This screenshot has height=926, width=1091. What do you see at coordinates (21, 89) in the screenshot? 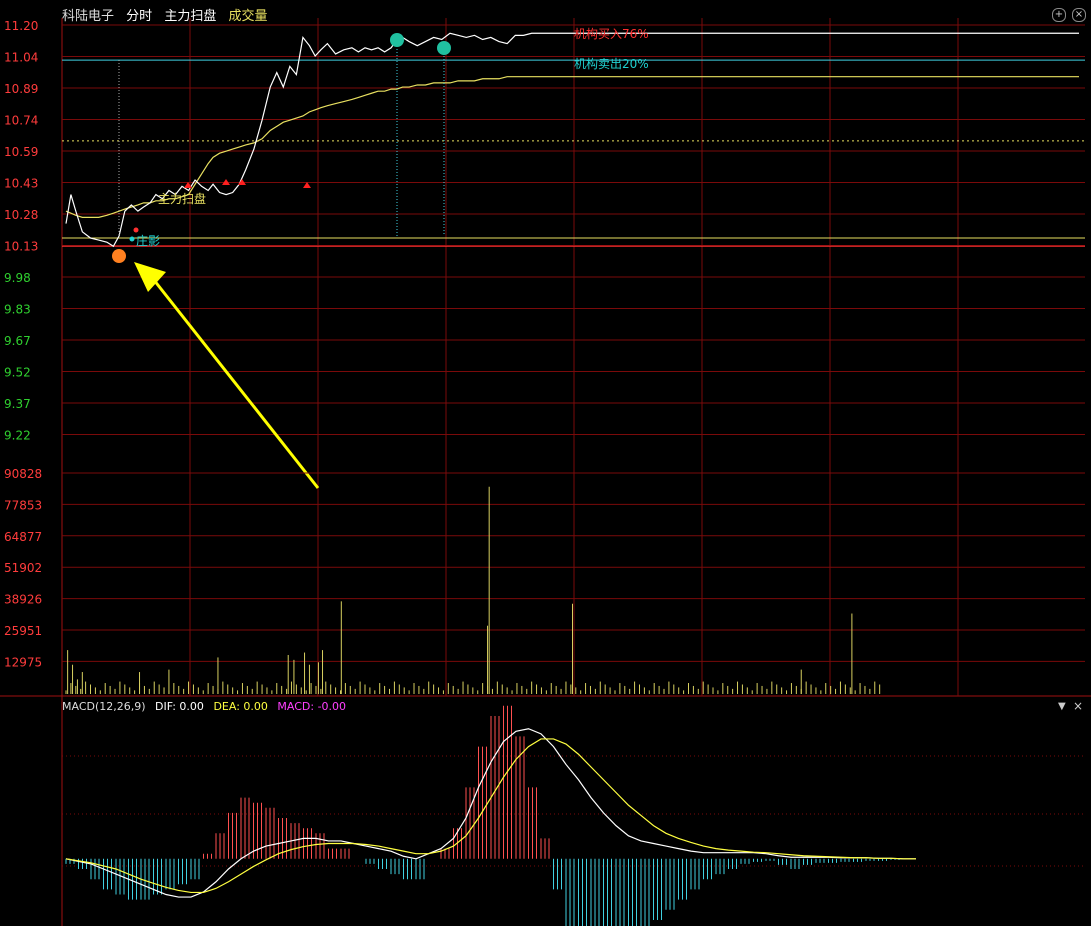
I see `price-tick-label: 10.89` at bounding box center [21, 89].